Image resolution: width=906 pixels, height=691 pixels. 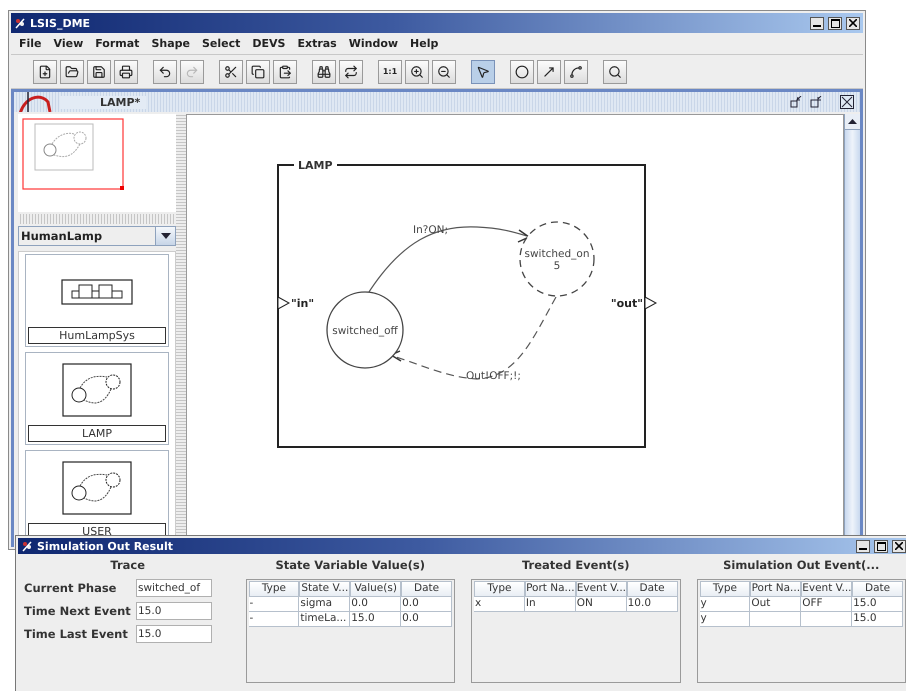 What do you see at coordinates (324, 604) in the screenshot?
I see `table-cell: sigma` at bounding box center [324, 604].